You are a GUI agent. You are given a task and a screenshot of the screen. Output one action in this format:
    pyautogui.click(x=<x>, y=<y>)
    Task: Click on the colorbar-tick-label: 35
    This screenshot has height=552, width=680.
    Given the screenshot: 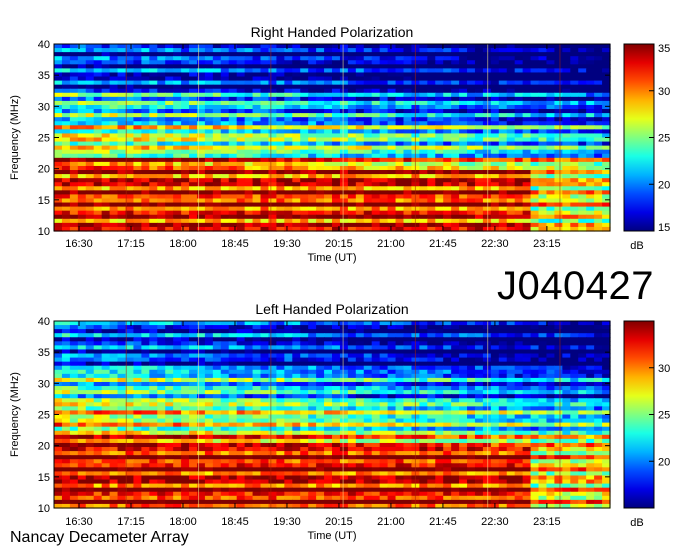 What is the action you would take?
    pyautogui.click(x=664, y=49)
    